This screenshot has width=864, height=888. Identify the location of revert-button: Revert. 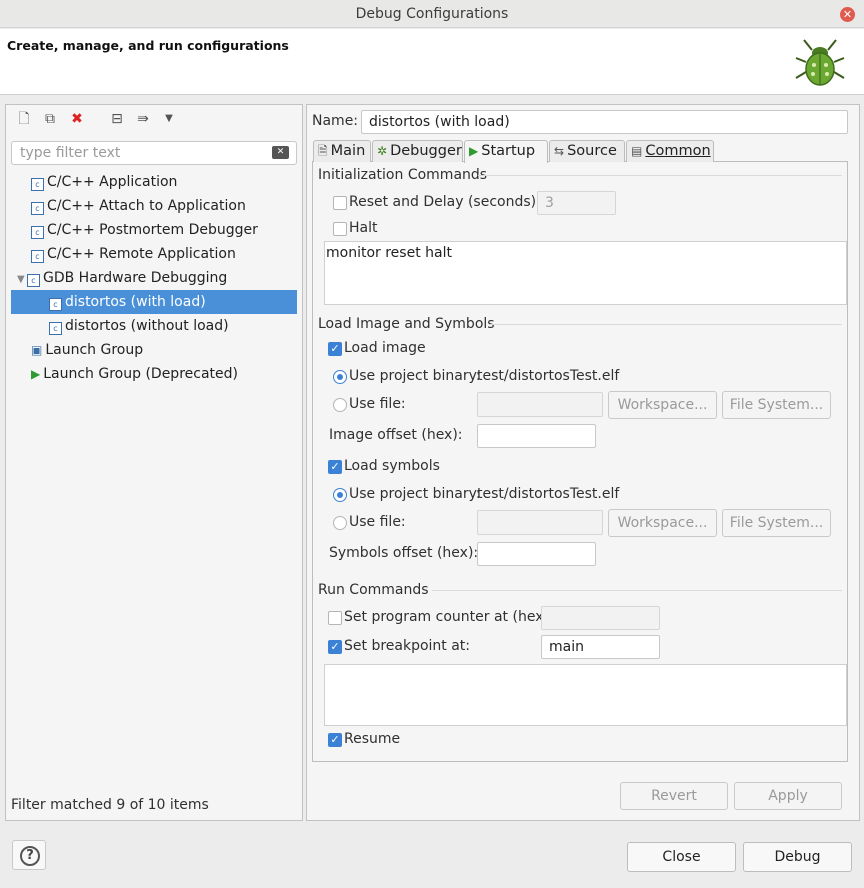
(674, 796).